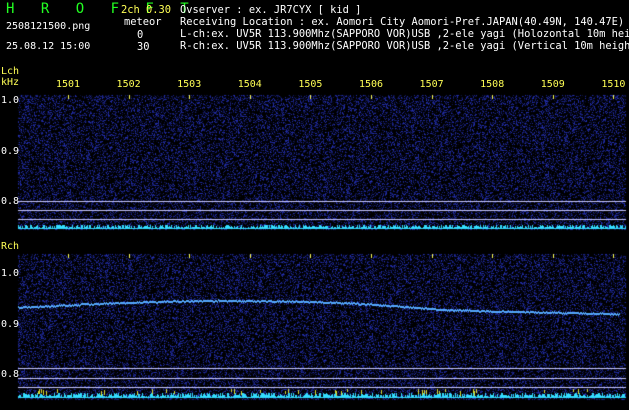 This screenshot has width=629, height=410. I want to click on lch-ytick-2: 0.9, so click(10, 151).